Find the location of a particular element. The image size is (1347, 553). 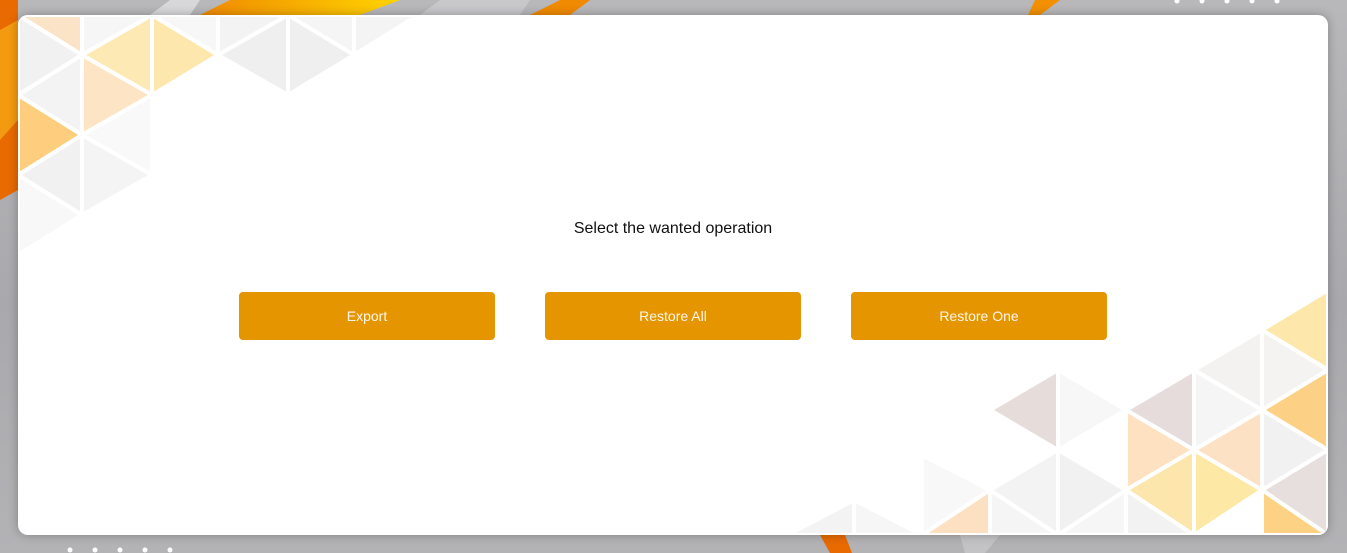

operation-prompt: Select the wanted operation is located at coordinates (673, 228).